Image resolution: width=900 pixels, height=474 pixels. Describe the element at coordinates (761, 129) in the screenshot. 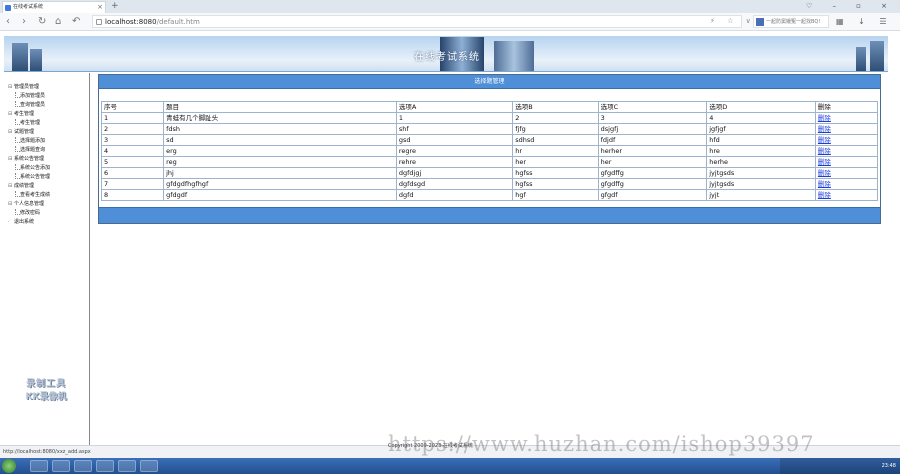

I see `table-cell: jgfjgf` at that location.